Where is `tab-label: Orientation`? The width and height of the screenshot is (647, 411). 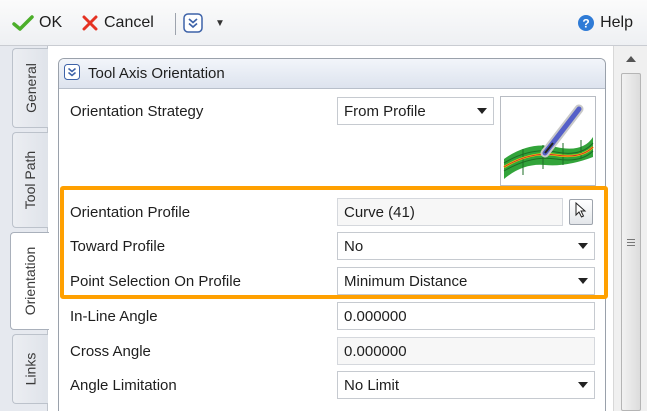
tab-label: Orientation is located at coordinates (30, 281).